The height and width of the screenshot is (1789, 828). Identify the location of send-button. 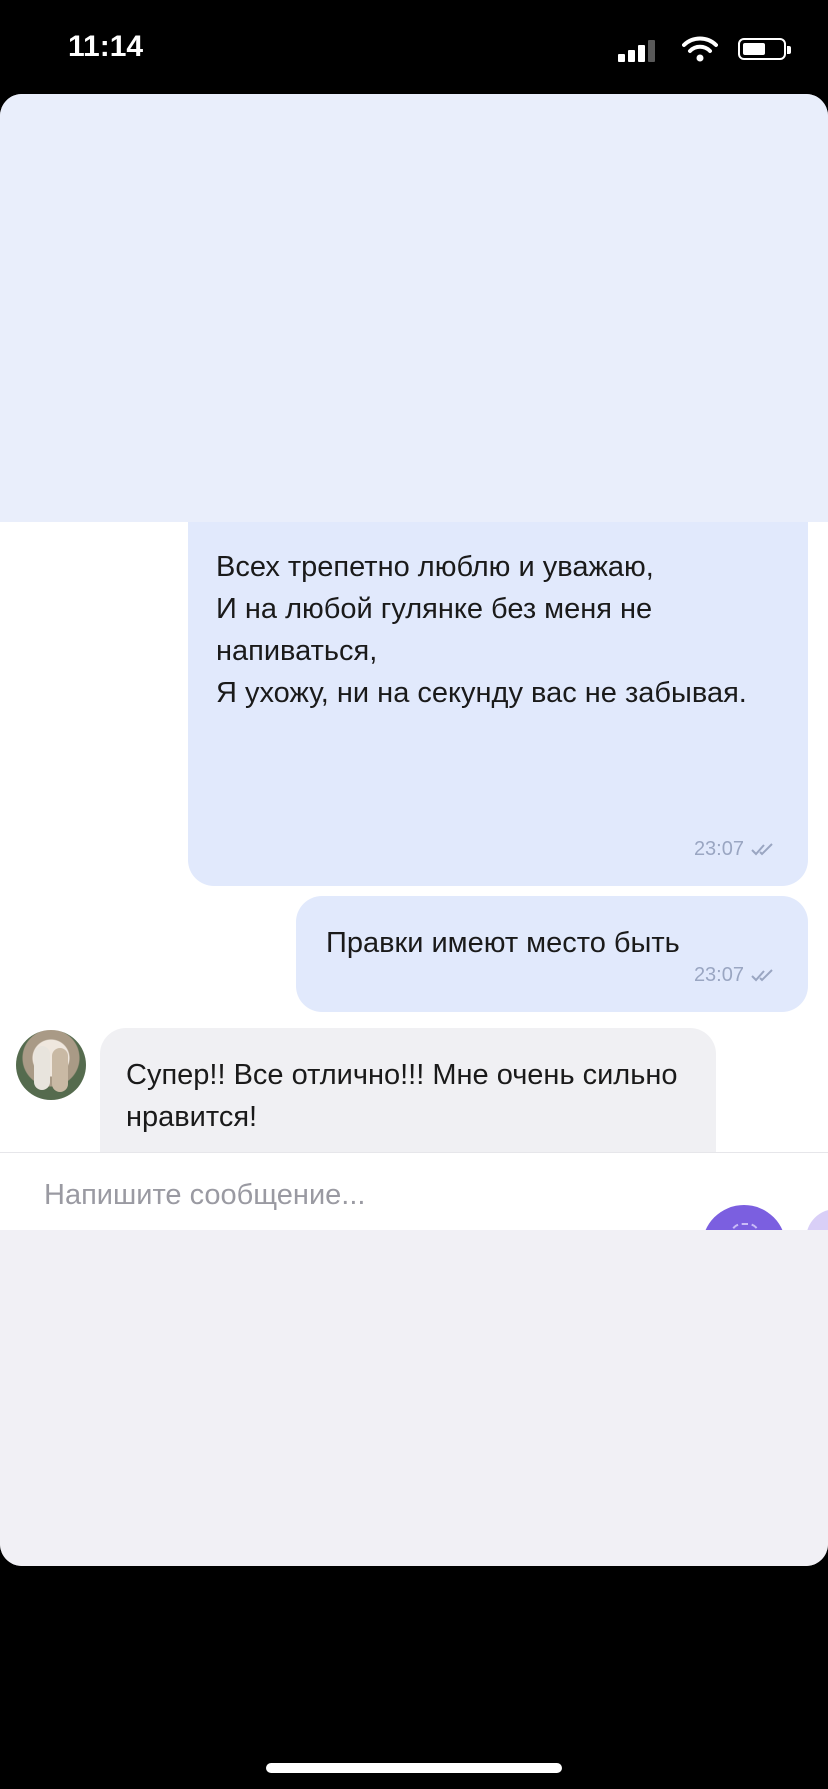
(744, 1218).